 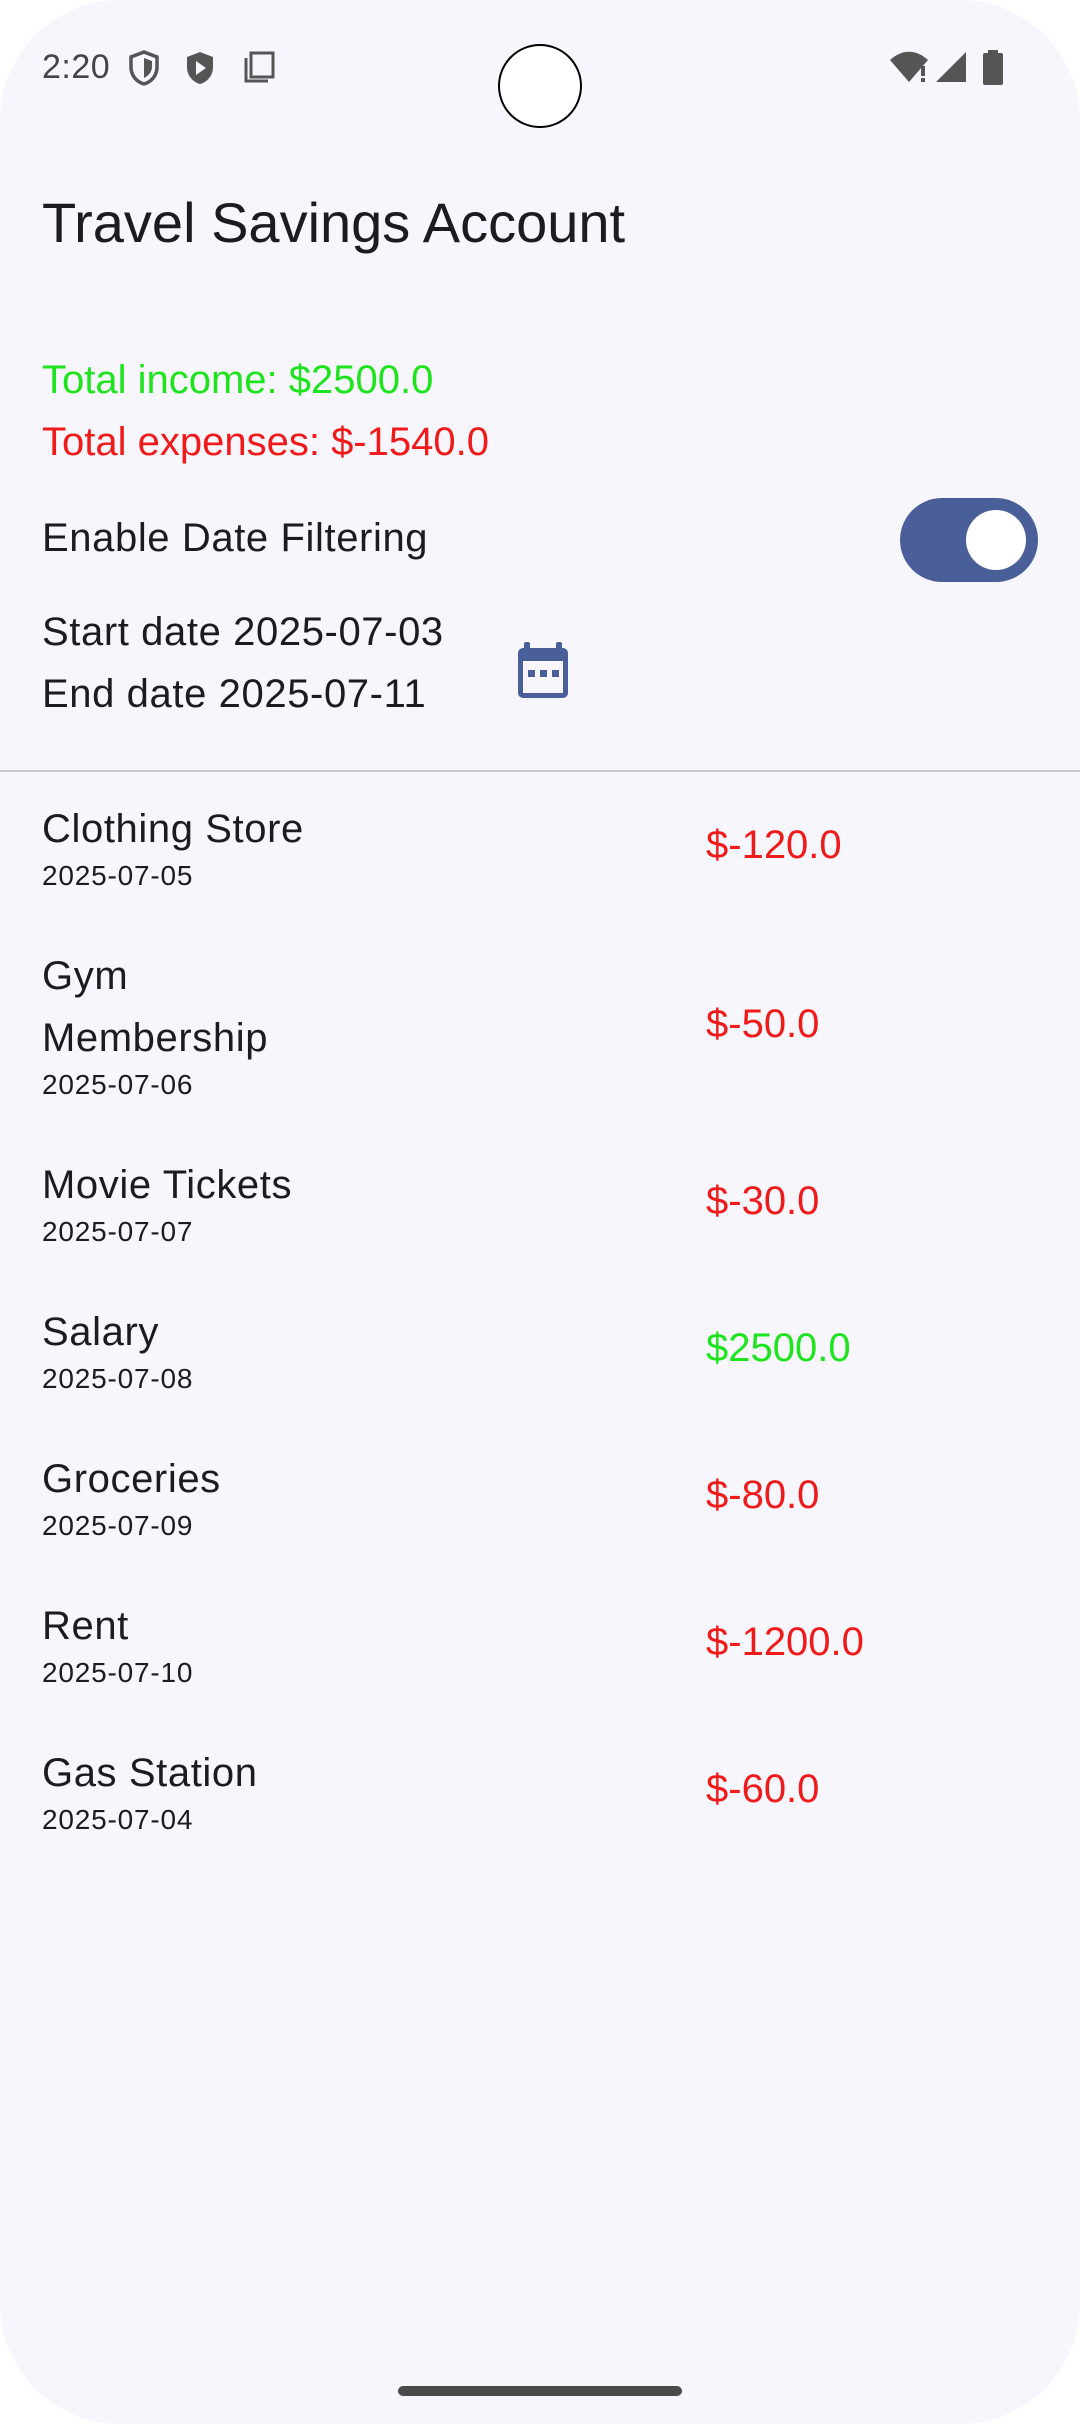 I want to click on end-date-row: End date 2025-07-11, so click(x=234, y=694).